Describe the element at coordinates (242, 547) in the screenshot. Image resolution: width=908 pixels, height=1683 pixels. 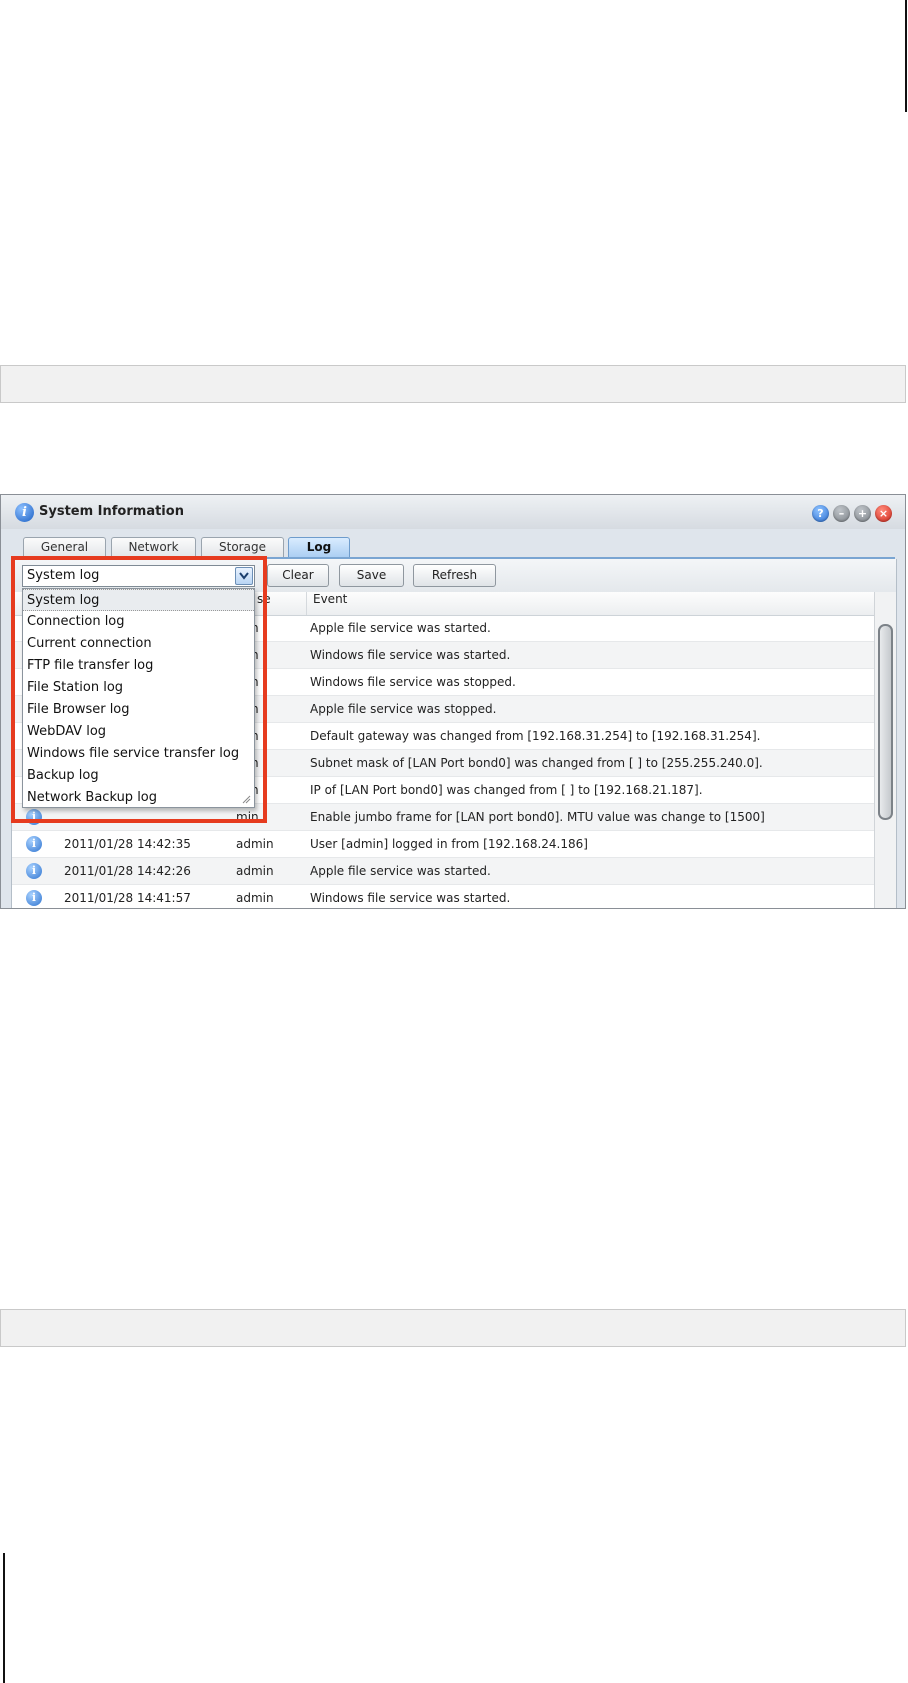
I see `tab-storage: Storage` at that location.